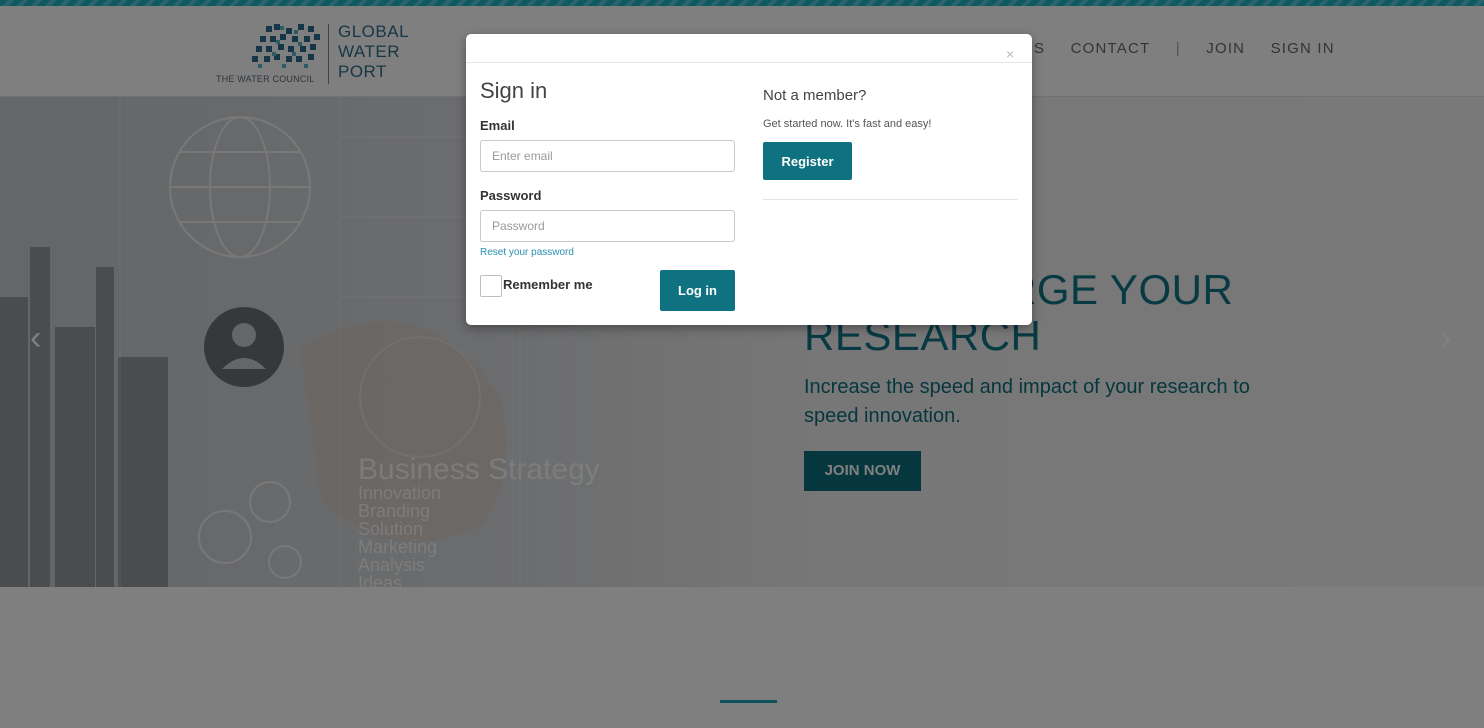 The width and height of the screenshot is (1484, 728). Describe the element at coordinates (847, 124) in the screenshot. I see `get-started-text: Get started now. It's fast and easy!` at that location.